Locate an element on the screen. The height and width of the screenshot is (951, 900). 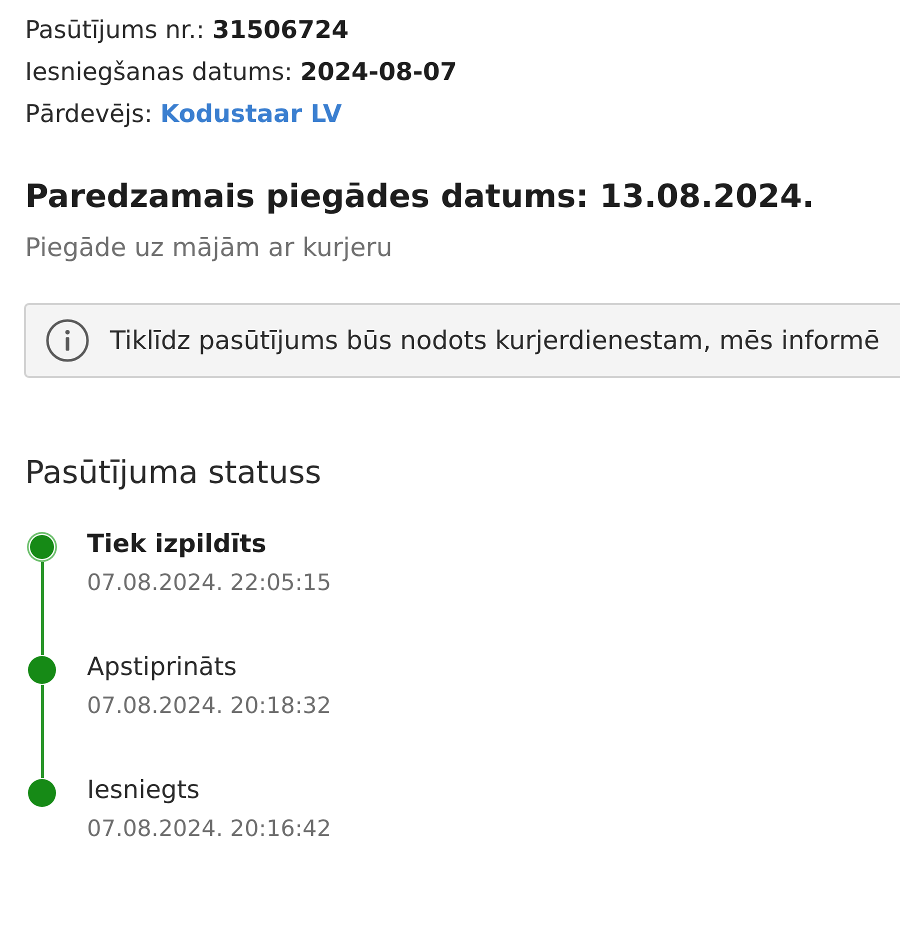
status-name: Apstiprināts is located at coordinates (162, 667).